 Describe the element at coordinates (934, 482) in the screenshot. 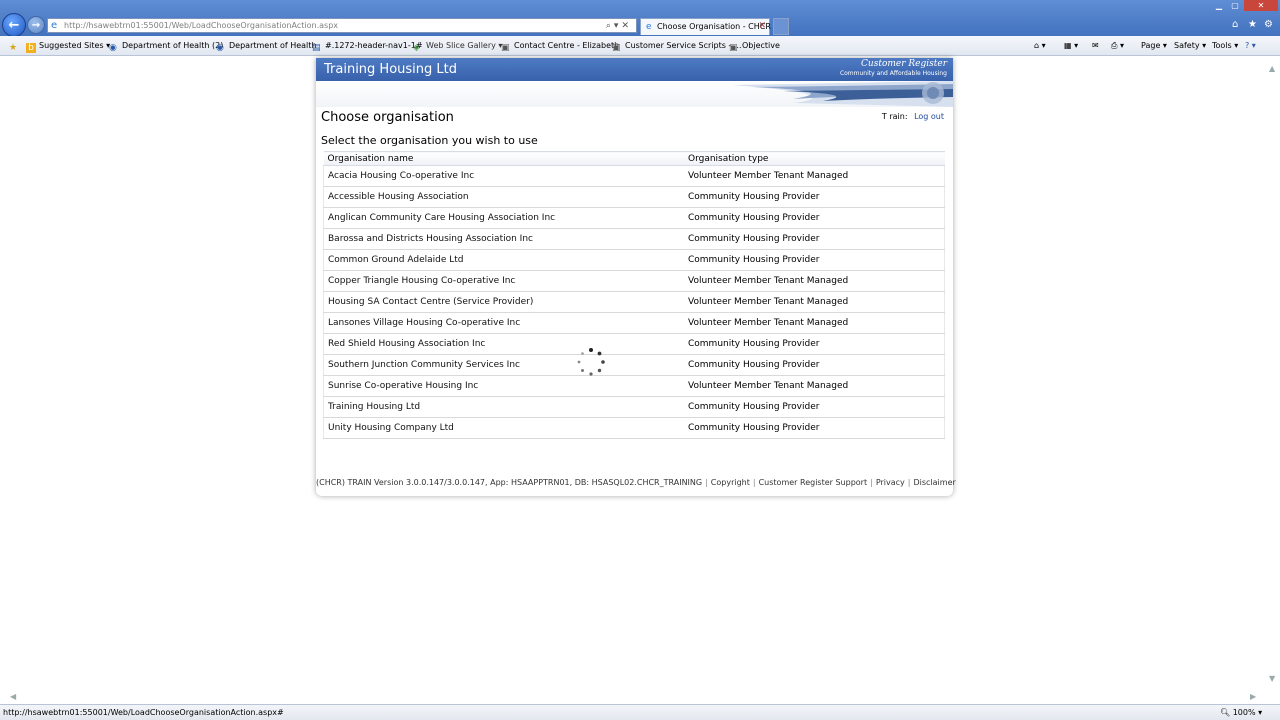

I see `disclaimer-link: Disclaimer` at that location.